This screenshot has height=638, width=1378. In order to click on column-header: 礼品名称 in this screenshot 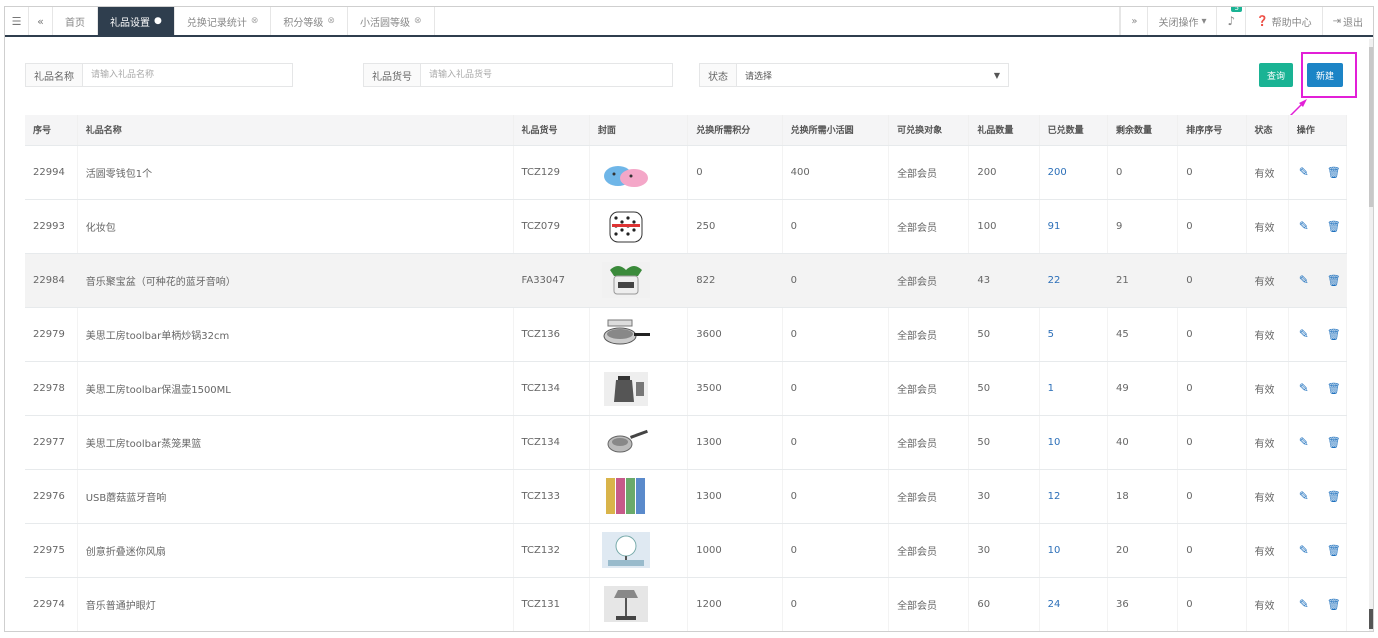, I will do `click(295, 130)`.